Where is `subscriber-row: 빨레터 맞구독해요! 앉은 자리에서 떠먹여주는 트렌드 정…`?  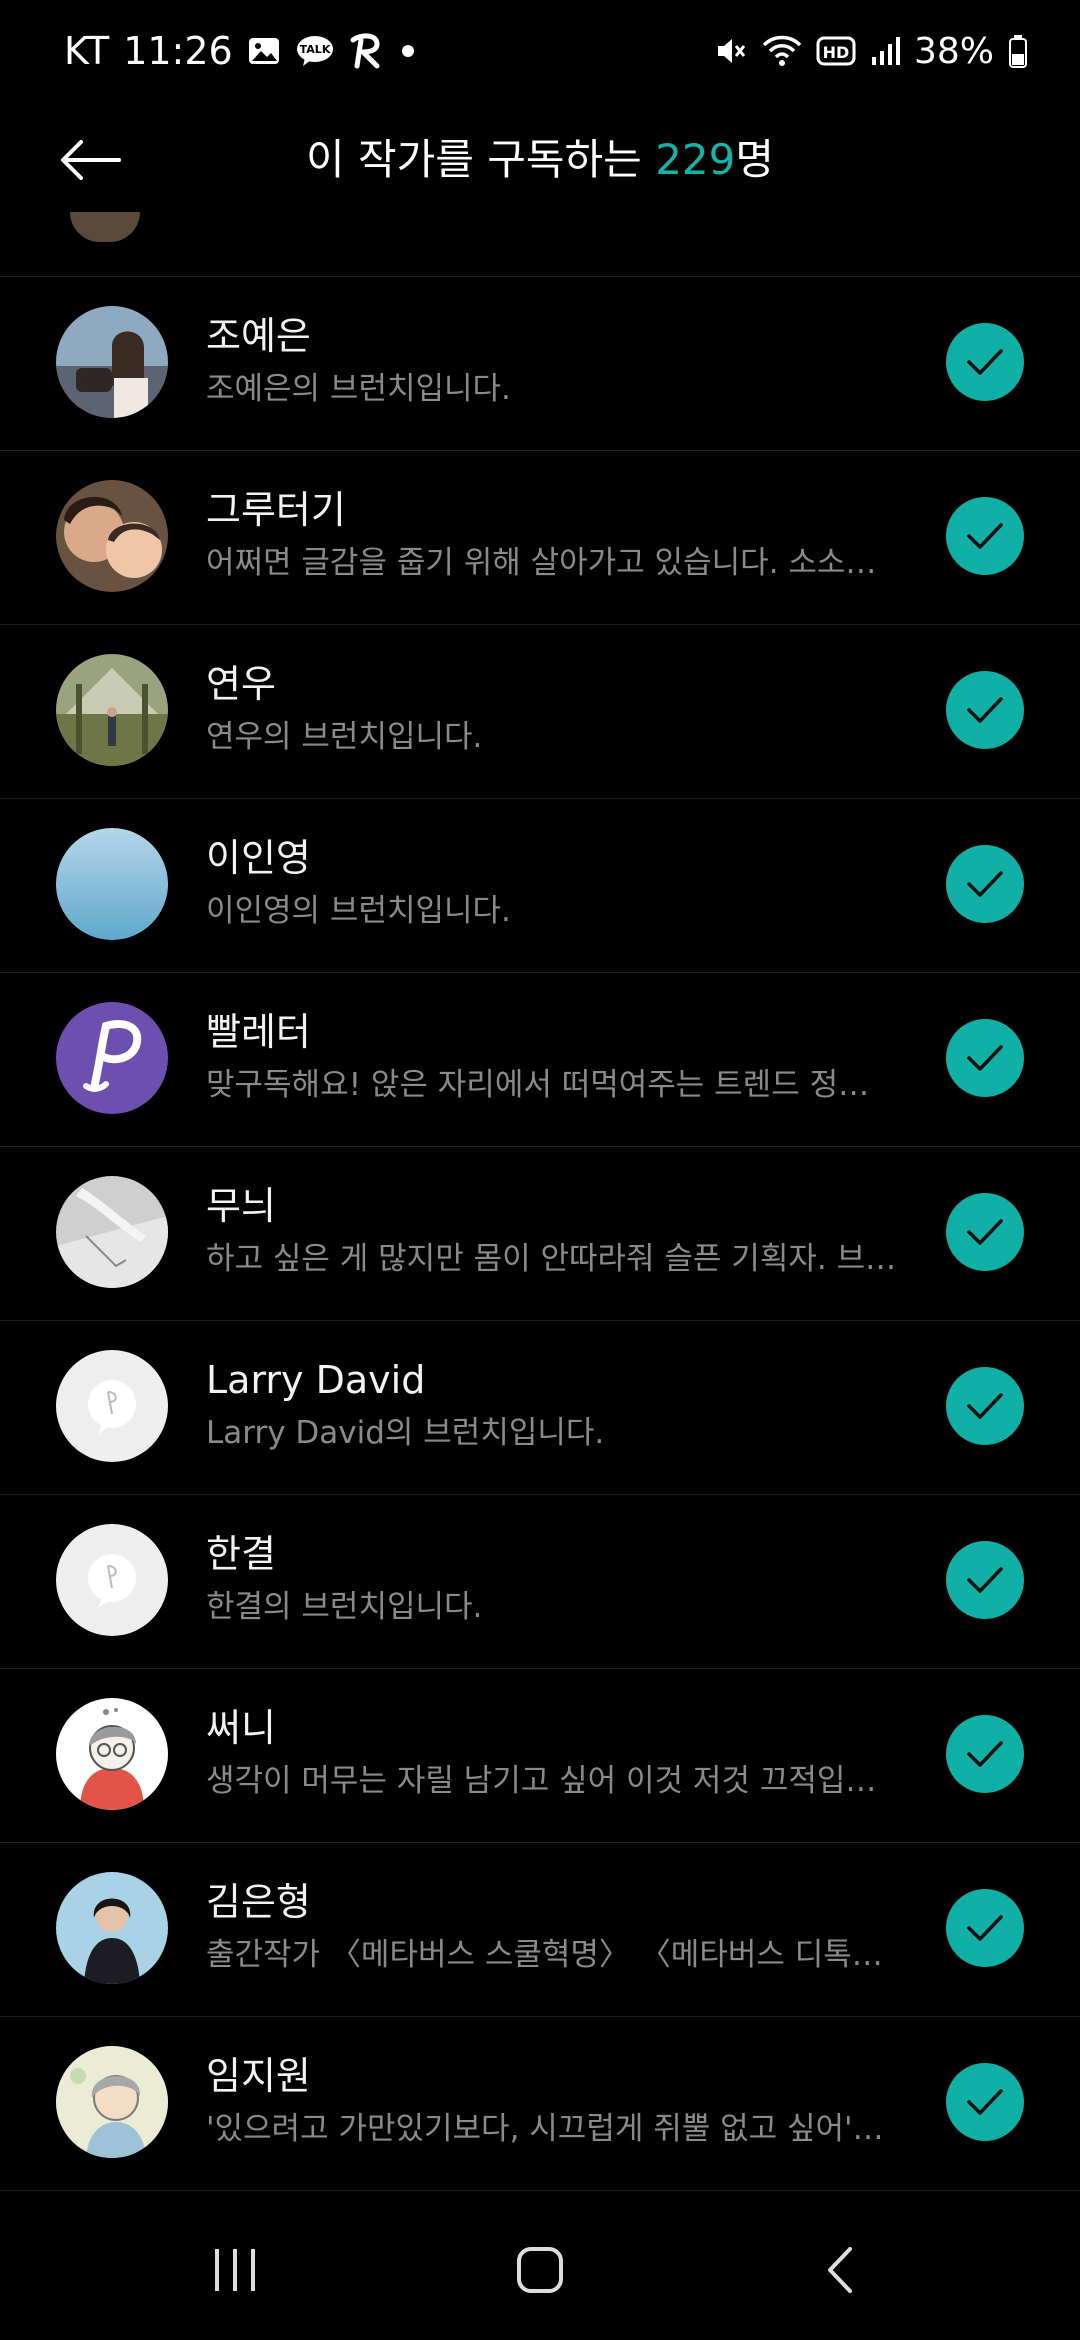
subscriber-row: 빨레터 맞구독해요! 앉은 자리에서 떠먹여주는 트렌드 정… is located at coordinates (540, 1060).